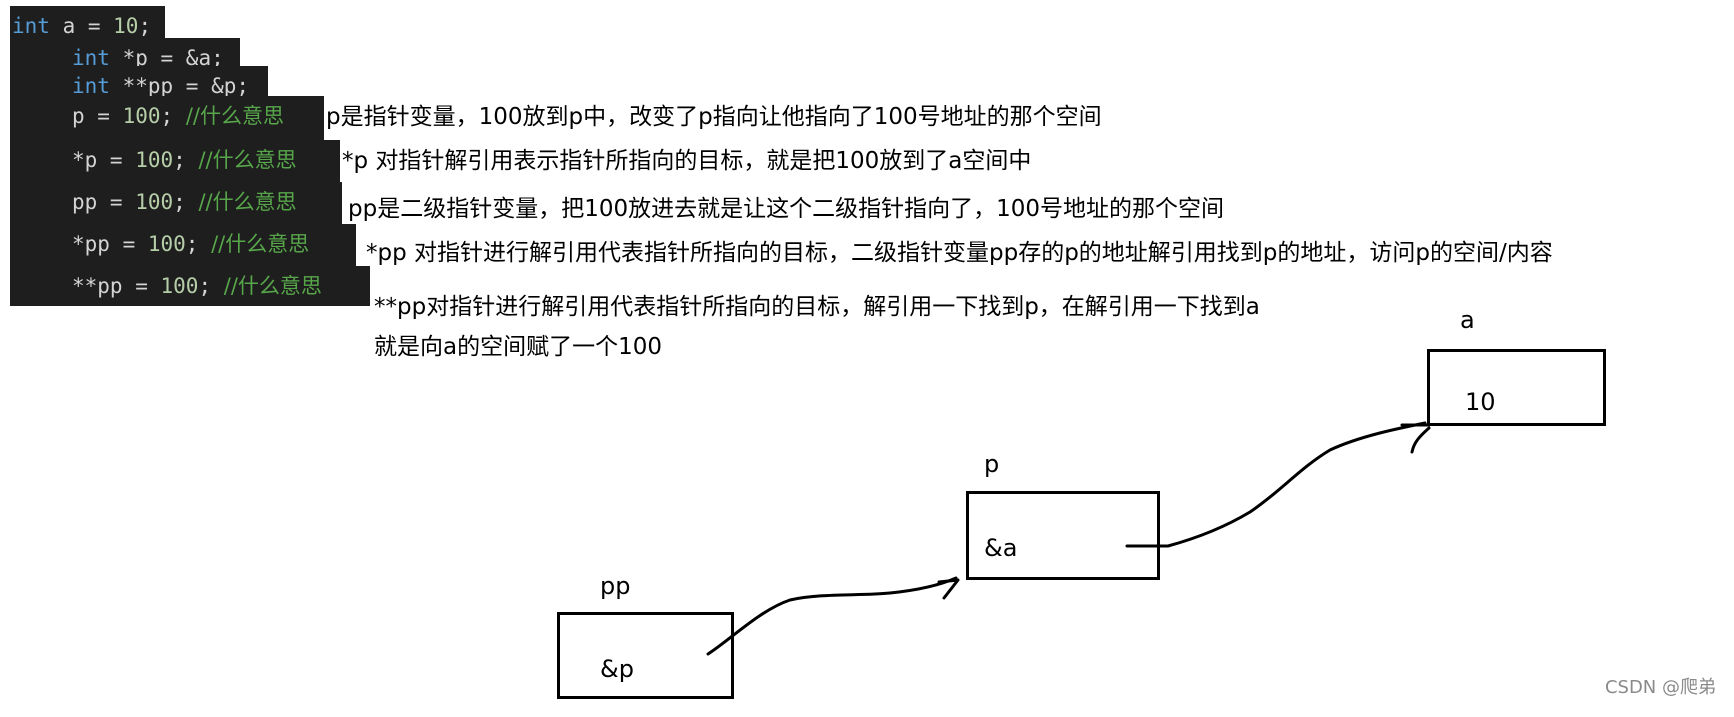  What do you see at coordinates (832, 616) in the screenshot?
I see `arrow-pp-to-p` at bounding box center [832, 616].